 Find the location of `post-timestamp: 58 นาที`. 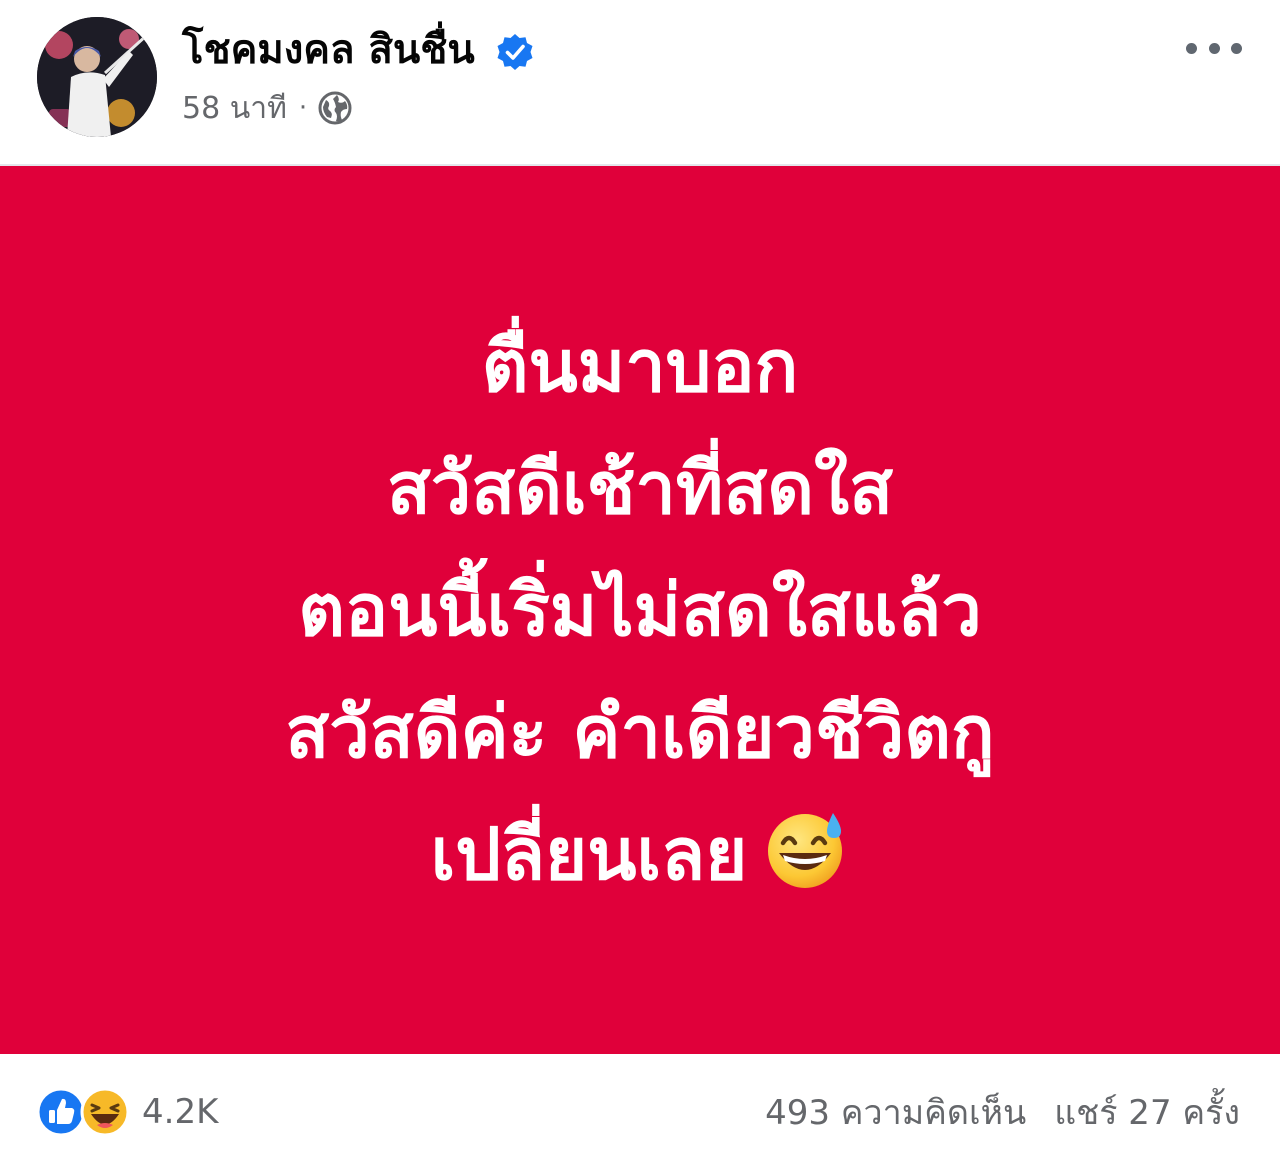

post-timestamp: 58 นาที is located at coordinates (234, 108).